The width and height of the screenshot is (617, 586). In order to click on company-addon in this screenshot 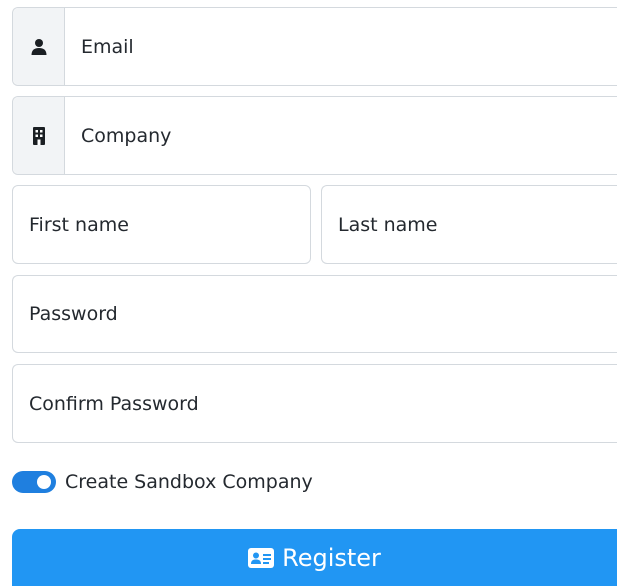, I will do `click(39, 135)`.